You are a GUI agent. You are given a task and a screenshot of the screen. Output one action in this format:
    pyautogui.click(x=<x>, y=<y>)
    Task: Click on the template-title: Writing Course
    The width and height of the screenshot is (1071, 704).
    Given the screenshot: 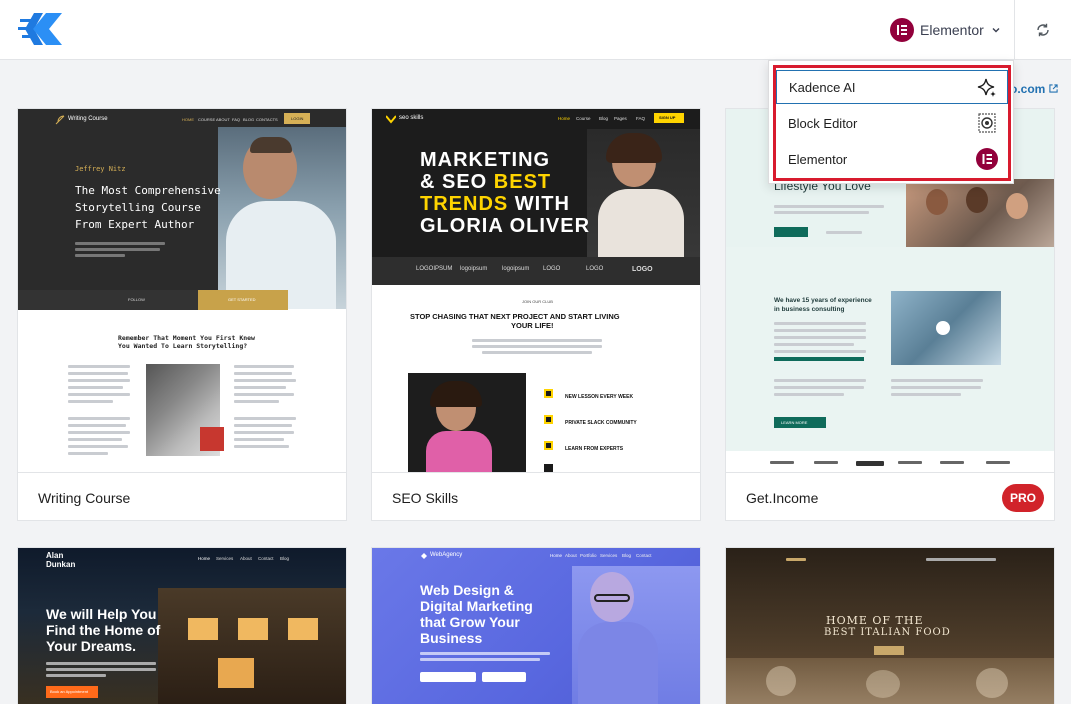 What is the action you would take?
    pyautogui.click(x=84, y=498)
    